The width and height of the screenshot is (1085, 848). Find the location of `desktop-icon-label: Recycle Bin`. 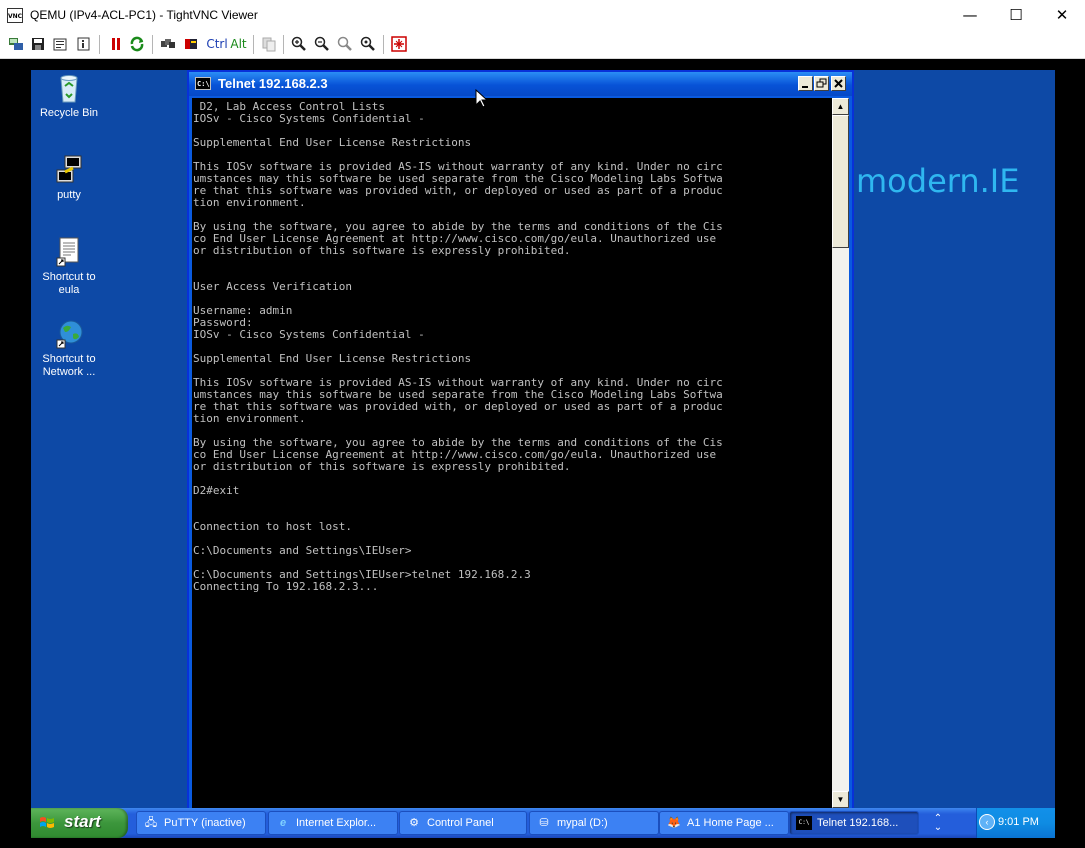

desktop-icon-label: Recycle Bin is located at coordinates (69, 113).